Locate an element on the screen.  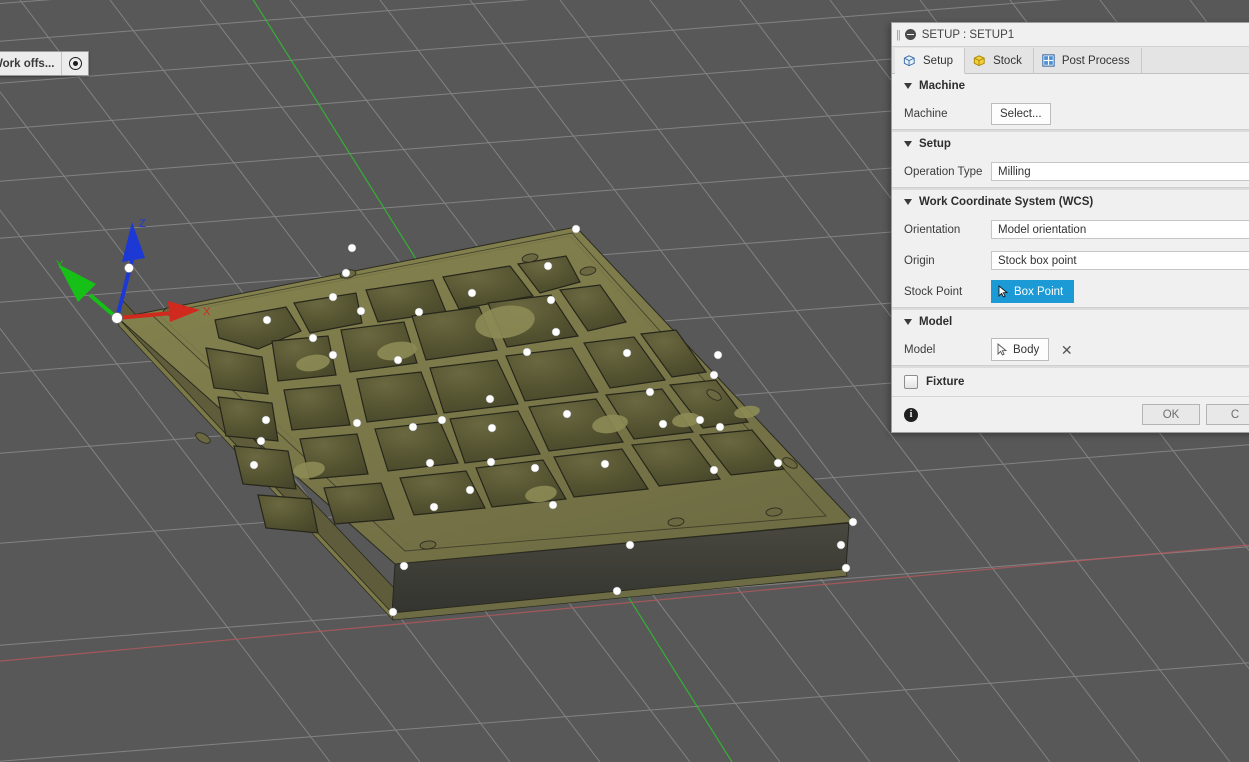
model-body-button: Body is located at coordinates (1020, 349).